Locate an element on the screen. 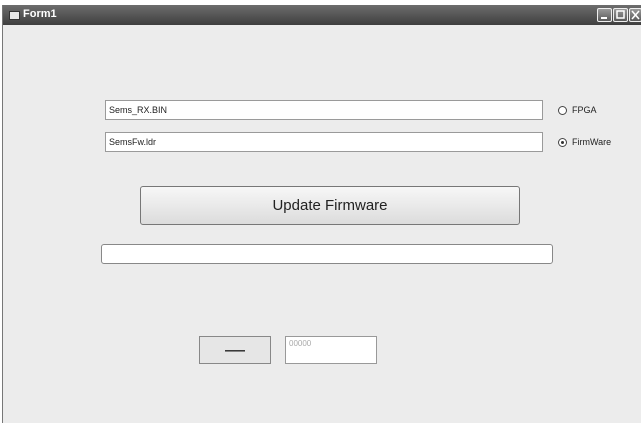  maximize-button is located at coordinates (620, 15).